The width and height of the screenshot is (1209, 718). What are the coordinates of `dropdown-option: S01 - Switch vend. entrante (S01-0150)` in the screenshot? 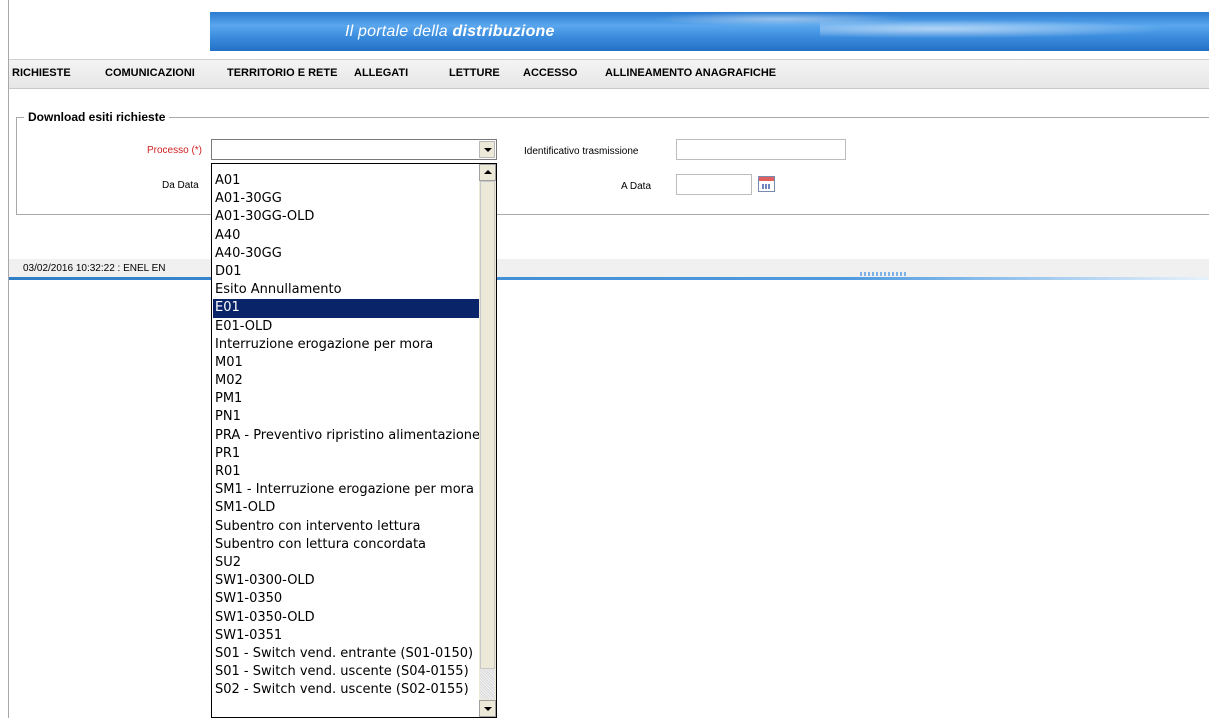 It's located at (346, 654).